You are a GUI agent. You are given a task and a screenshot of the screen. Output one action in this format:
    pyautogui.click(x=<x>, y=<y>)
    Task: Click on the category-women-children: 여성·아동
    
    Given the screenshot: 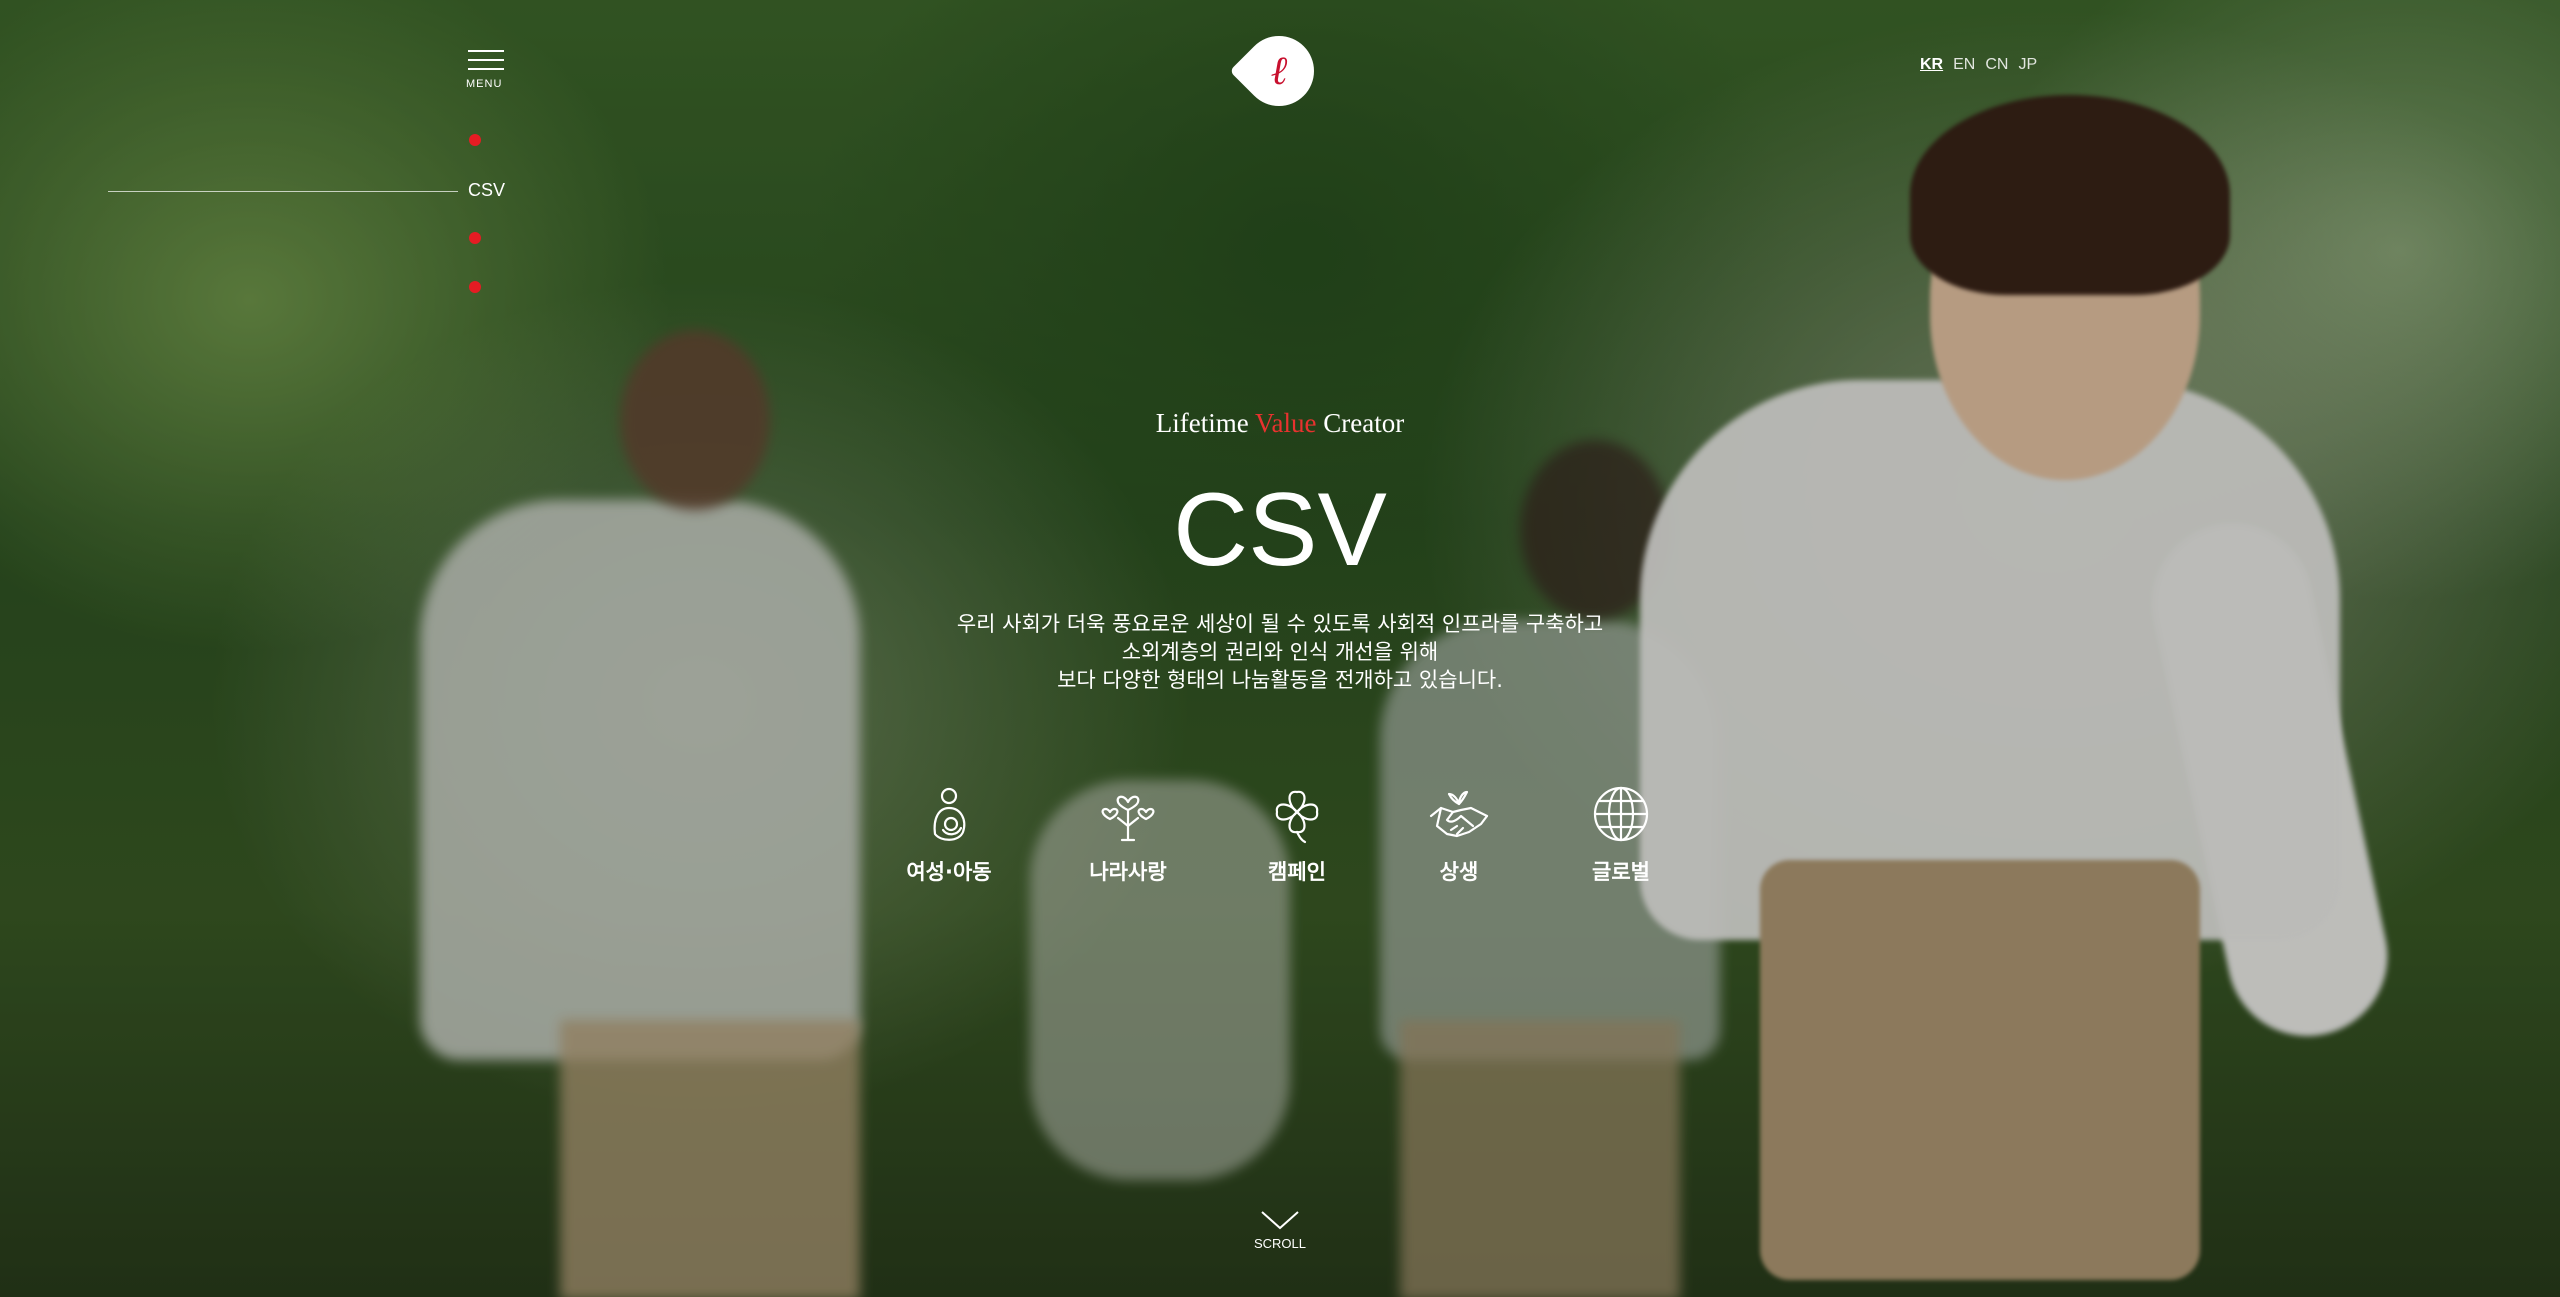 What is the action you would take?
    pyautogui.click(x=949, y=834)
    